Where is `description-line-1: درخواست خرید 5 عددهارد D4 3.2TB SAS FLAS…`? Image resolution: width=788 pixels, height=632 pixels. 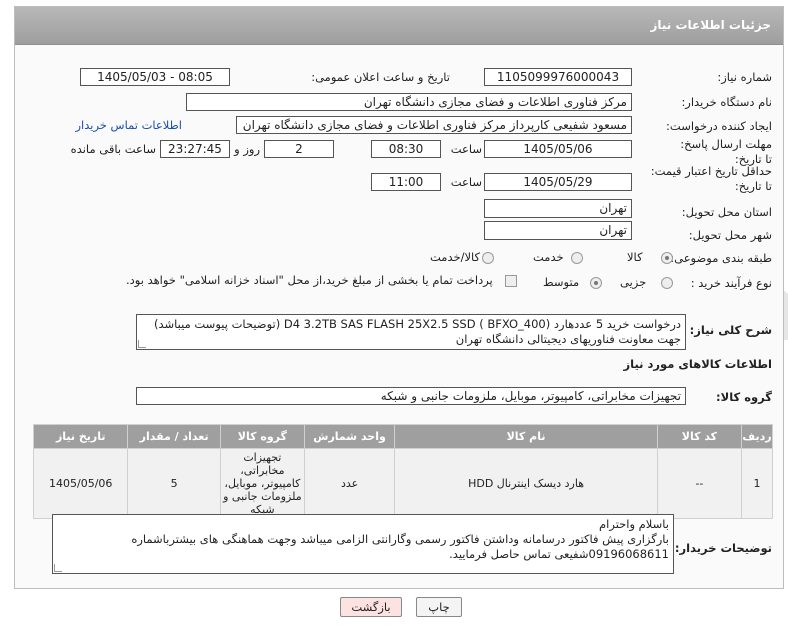
description-line-1: درخواست خرید 5 عددهارد D4 3.2TB SAS FLAS… is located at coordinates (417, 324).